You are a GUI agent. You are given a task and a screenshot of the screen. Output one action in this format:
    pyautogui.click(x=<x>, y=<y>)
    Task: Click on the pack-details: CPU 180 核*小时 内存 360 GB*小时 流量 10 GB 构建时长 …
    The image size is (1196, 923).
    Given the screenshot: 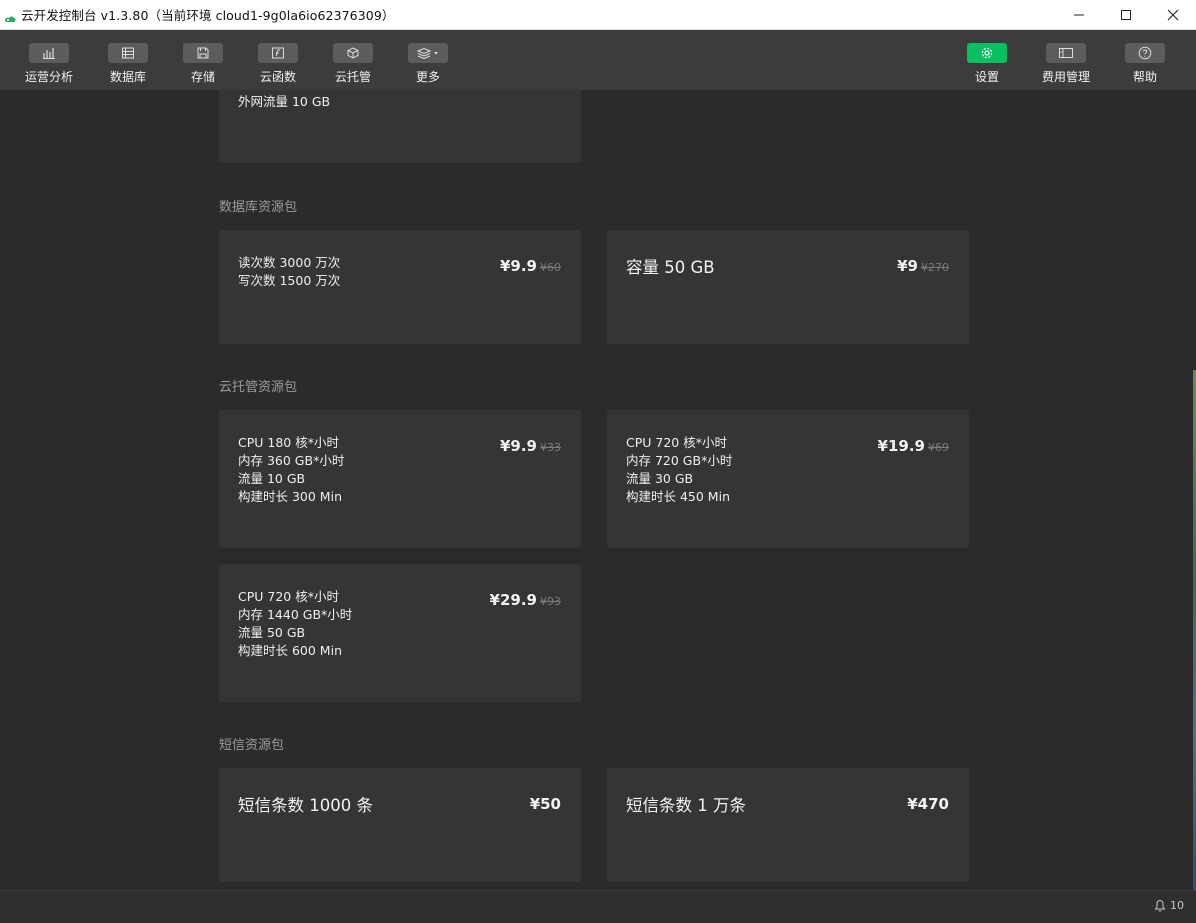 What is the action you would take?
    pyautogui.click(x=291, y=470)
    